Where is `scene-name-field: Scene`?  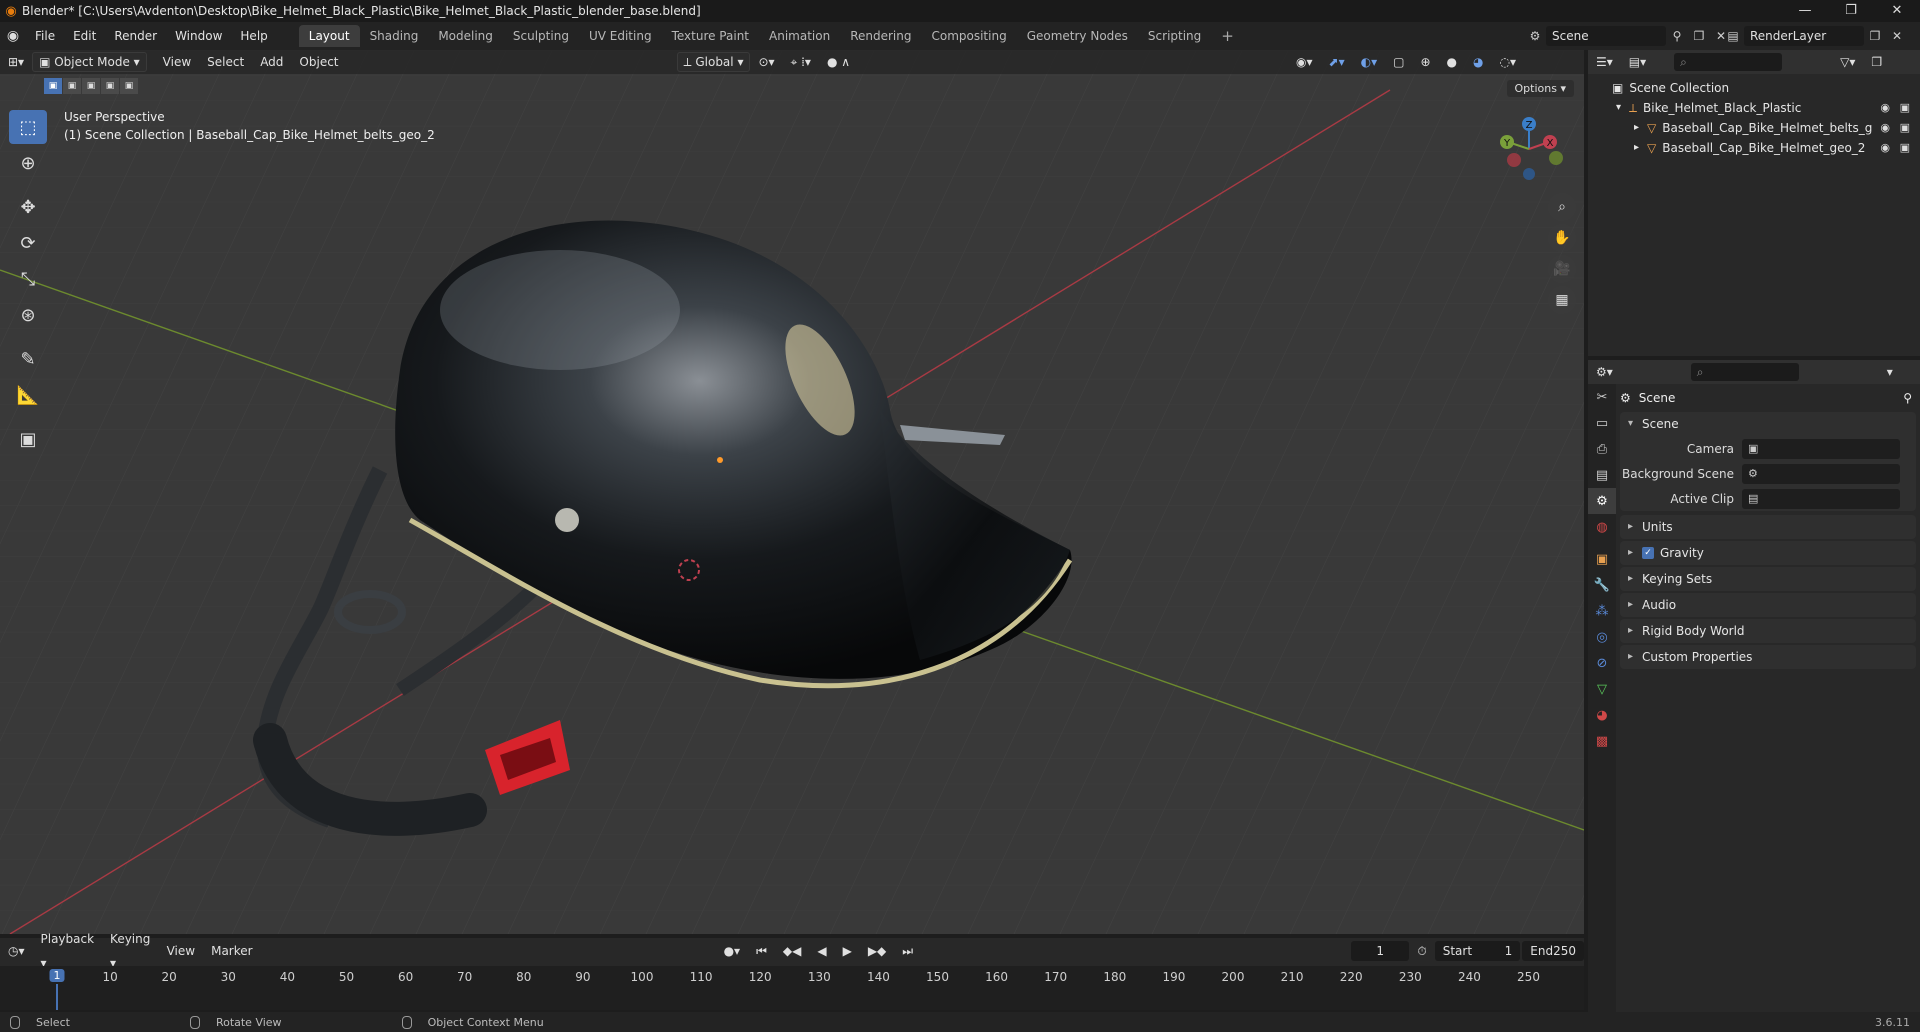 scene-name-field: Scene is located at coordinates (1606, 36).